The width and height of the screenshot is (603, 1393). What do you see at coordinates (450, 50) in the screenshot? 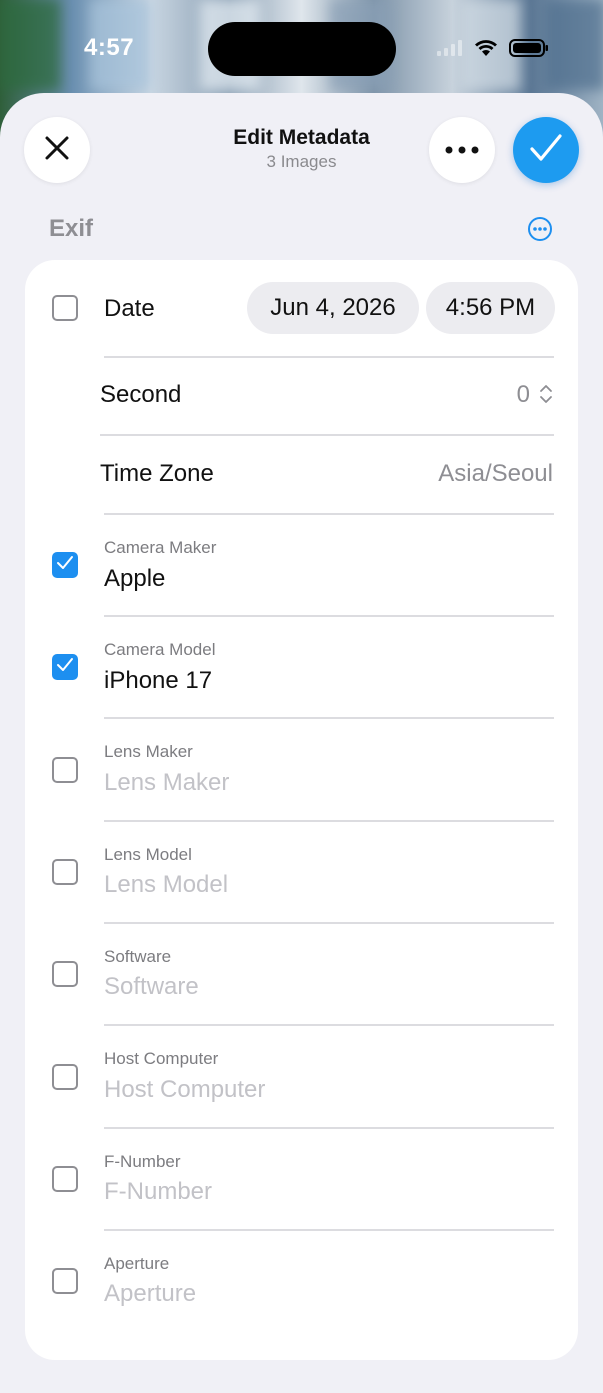
I see `cellular-signal-icon` at bounding box center [450, 50].